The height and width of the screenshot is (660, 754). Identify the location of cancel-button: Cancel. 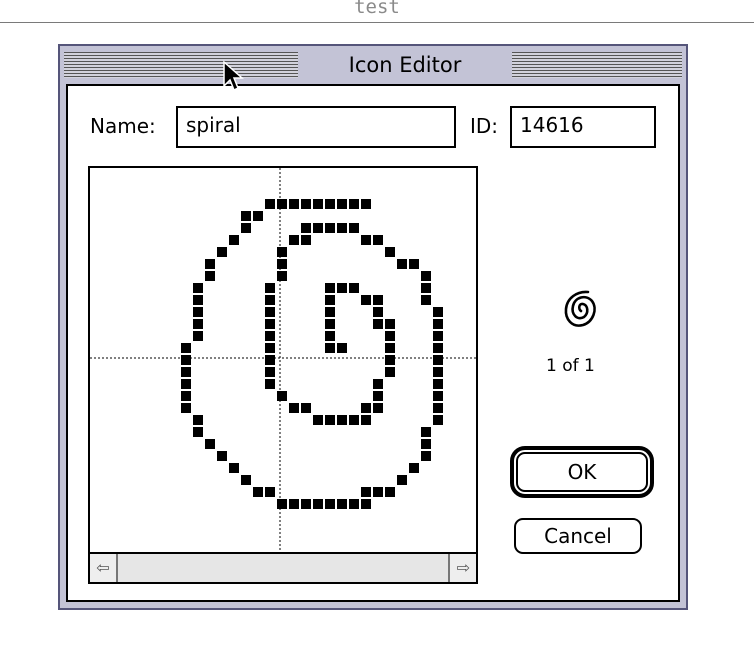
(578, 536).